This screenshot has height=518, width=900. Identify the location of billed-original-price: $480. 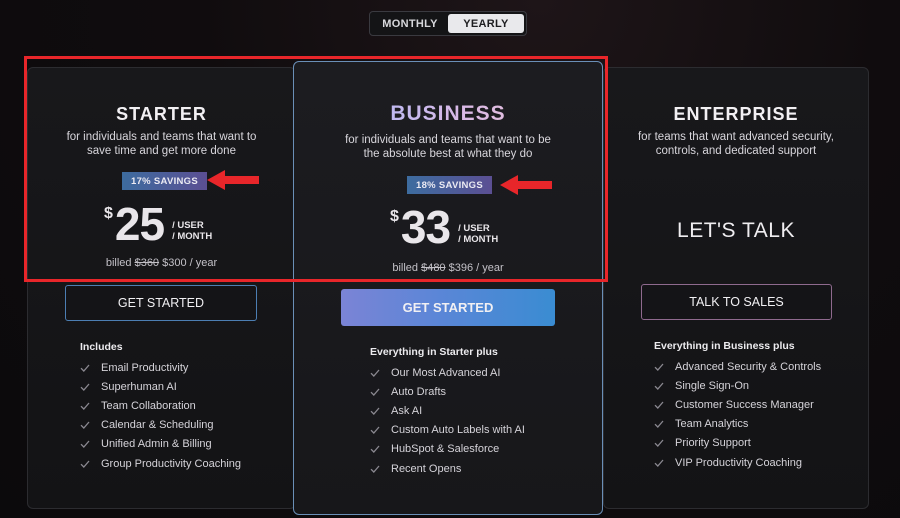
(433, 268).